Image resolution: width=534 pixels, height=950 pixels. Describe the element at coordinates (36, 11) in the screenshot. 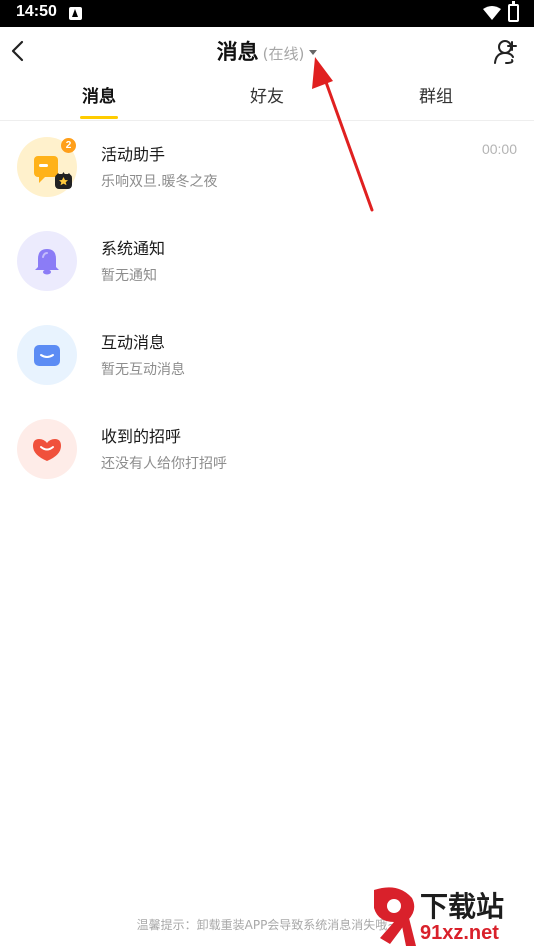

I see `status-time: 14:50` at that location.